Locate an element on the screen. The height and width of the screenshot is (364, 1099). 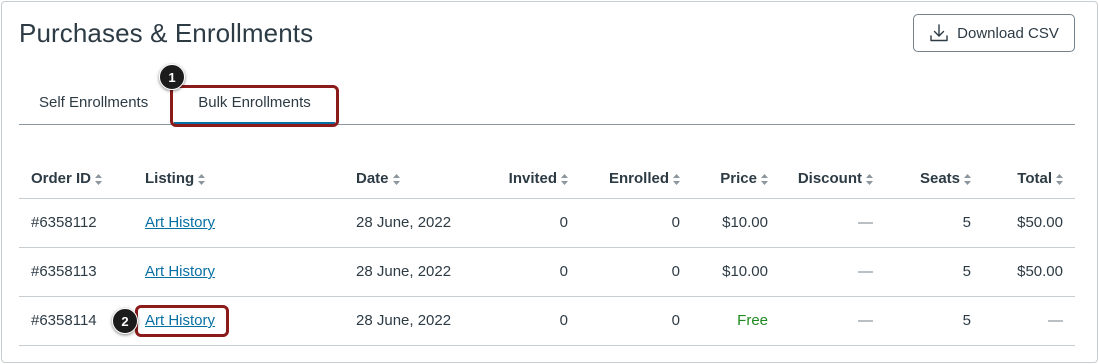
download-csv-button: Download CSV is located at coordinates (994, 33).